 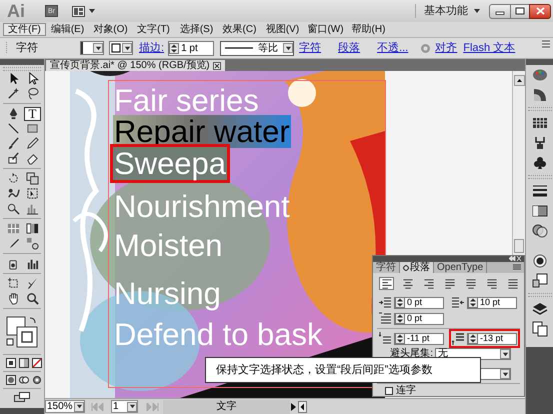 I want to click on dropdown-value: 150%, so click(x=60, y=407).